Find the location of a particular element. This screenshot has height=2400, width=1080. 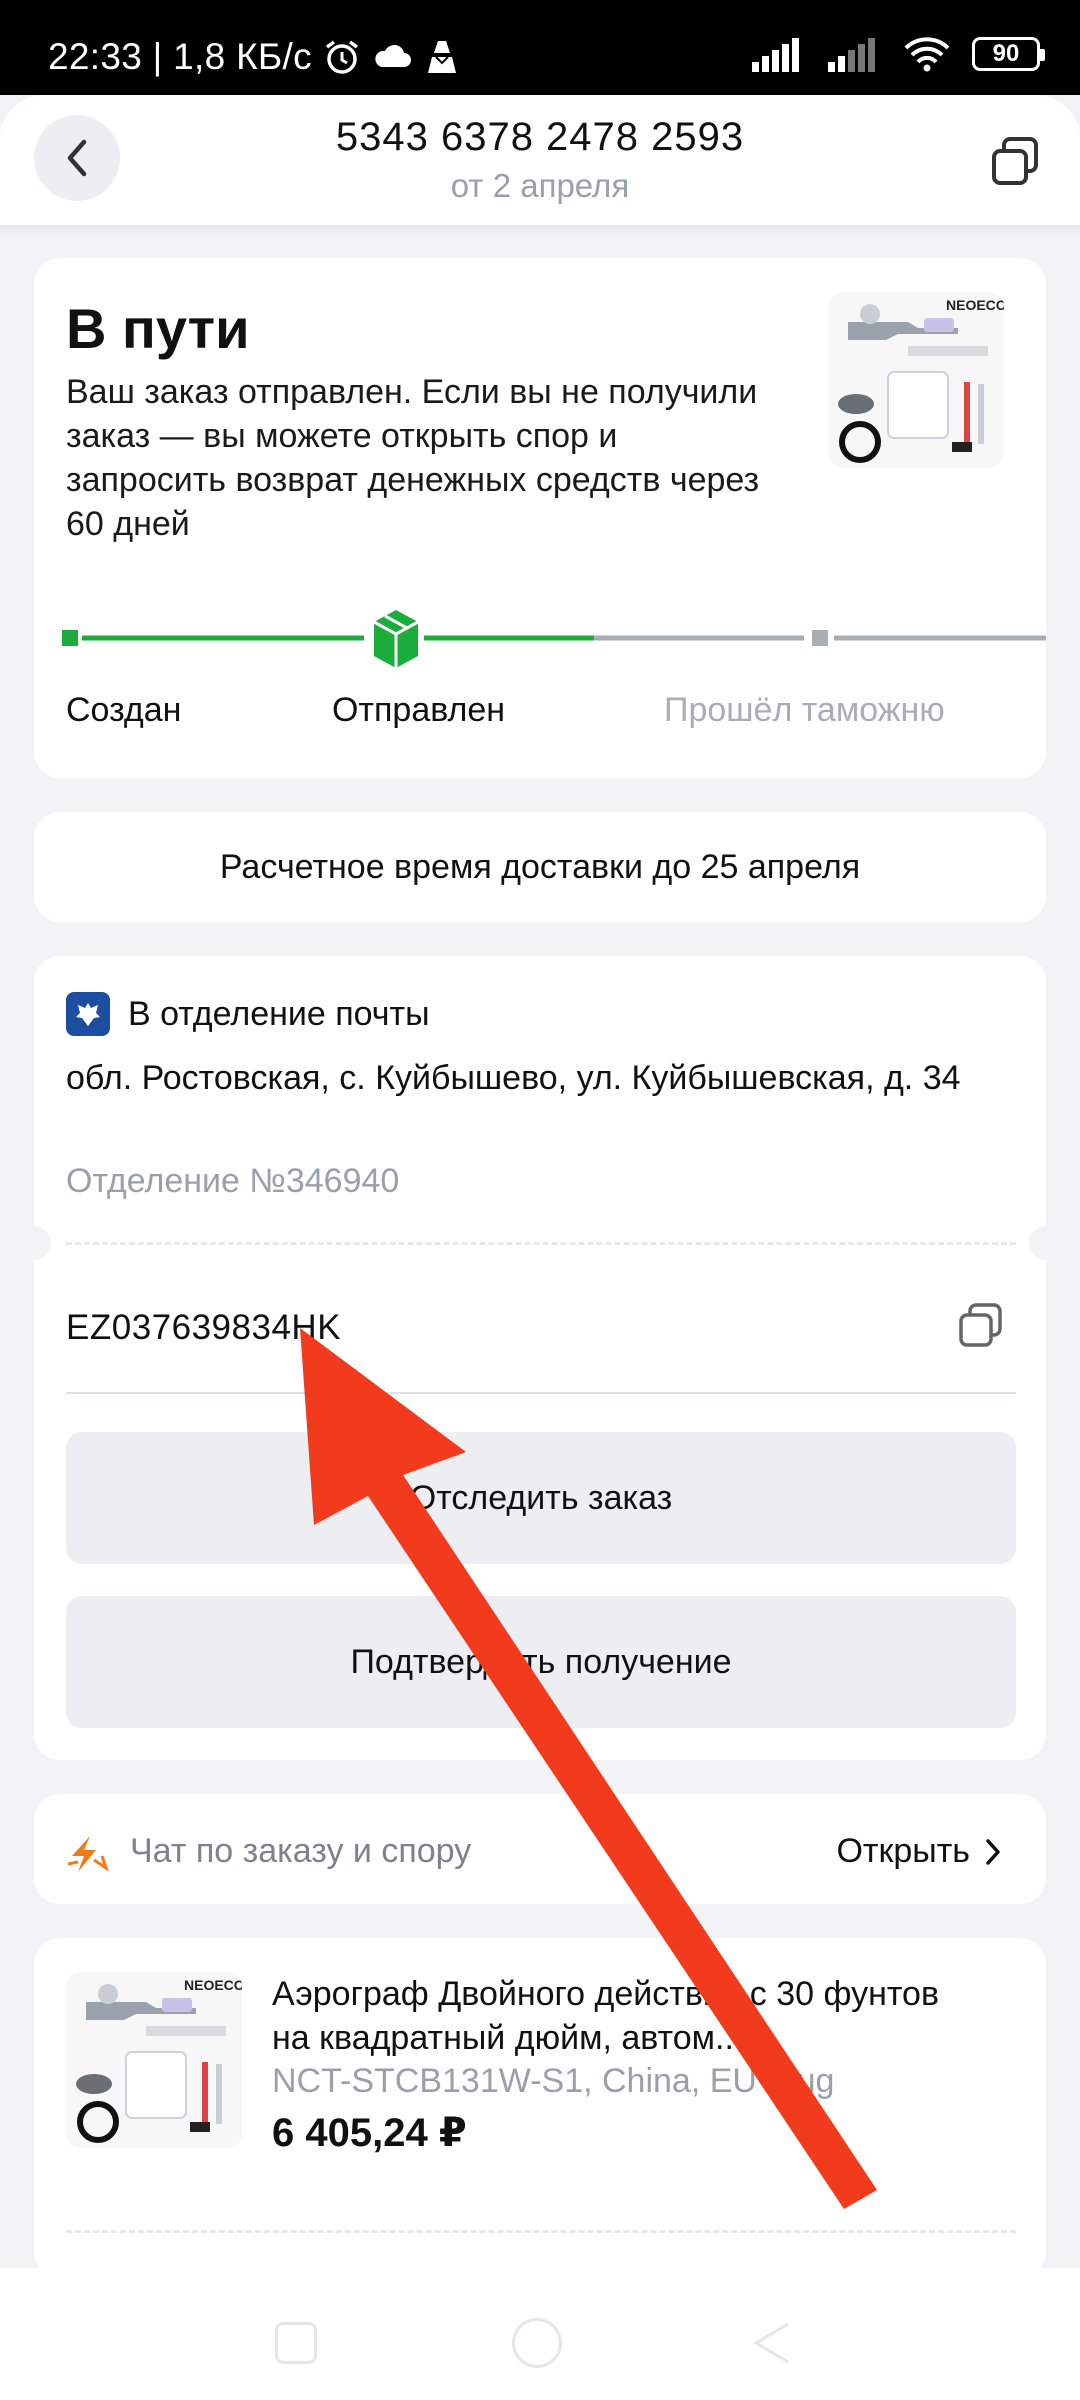

status-title: В пути is located at coordinates (158, 328).